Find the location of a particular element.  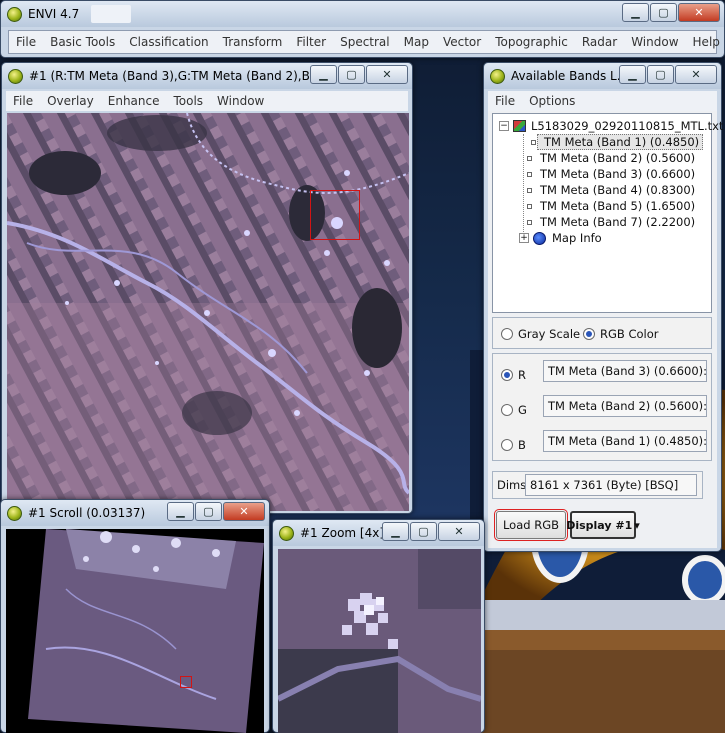

tree-map-info-node: + Map Info is located at coordinates (560, 238).